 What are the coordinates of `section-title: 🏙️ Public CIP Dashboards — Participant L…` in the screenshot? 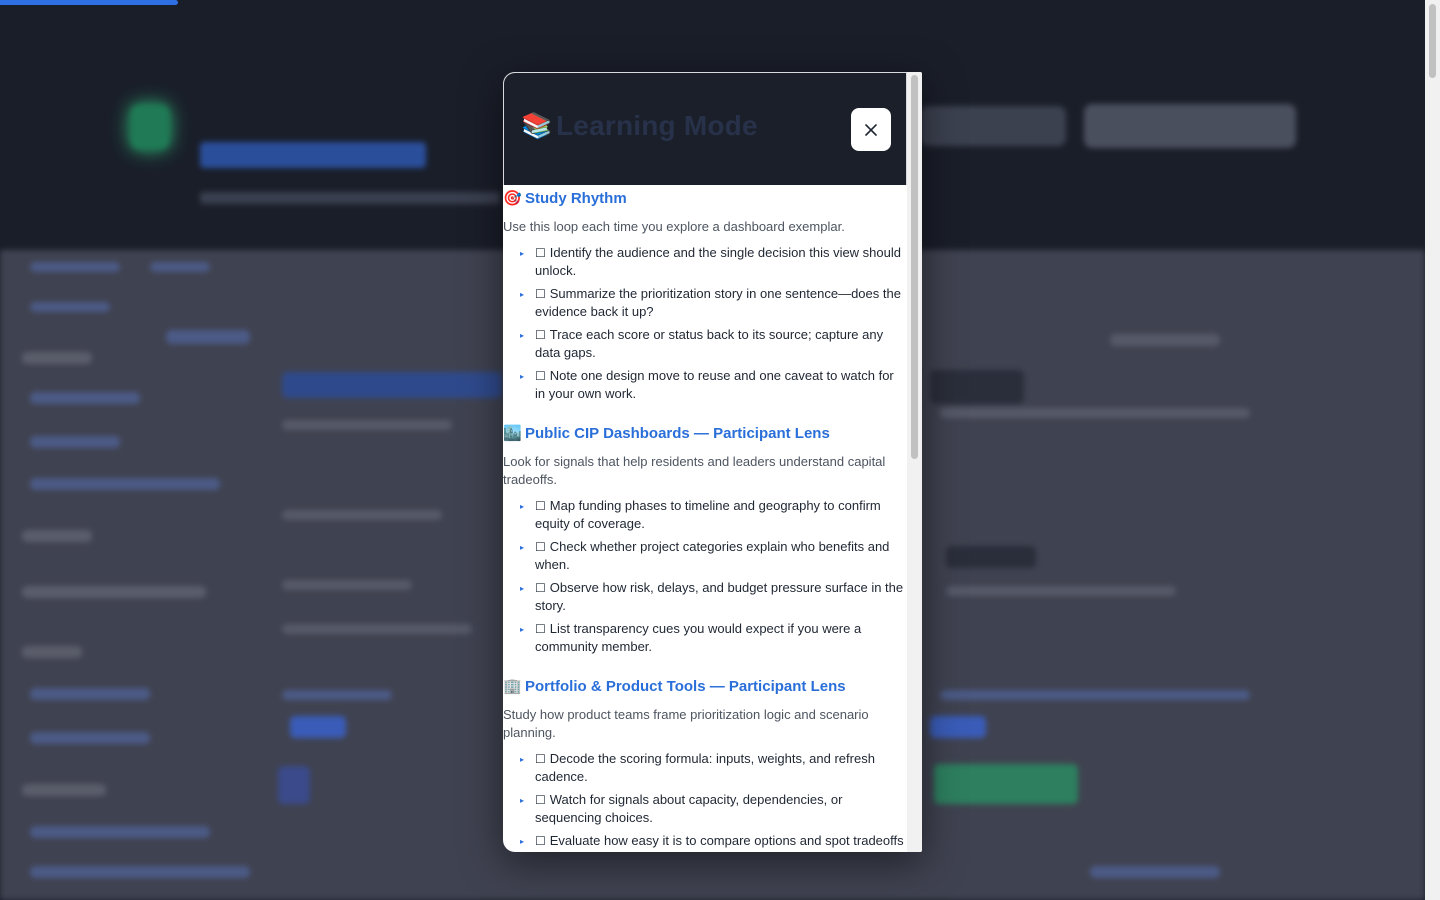 It's located at (705, 433).